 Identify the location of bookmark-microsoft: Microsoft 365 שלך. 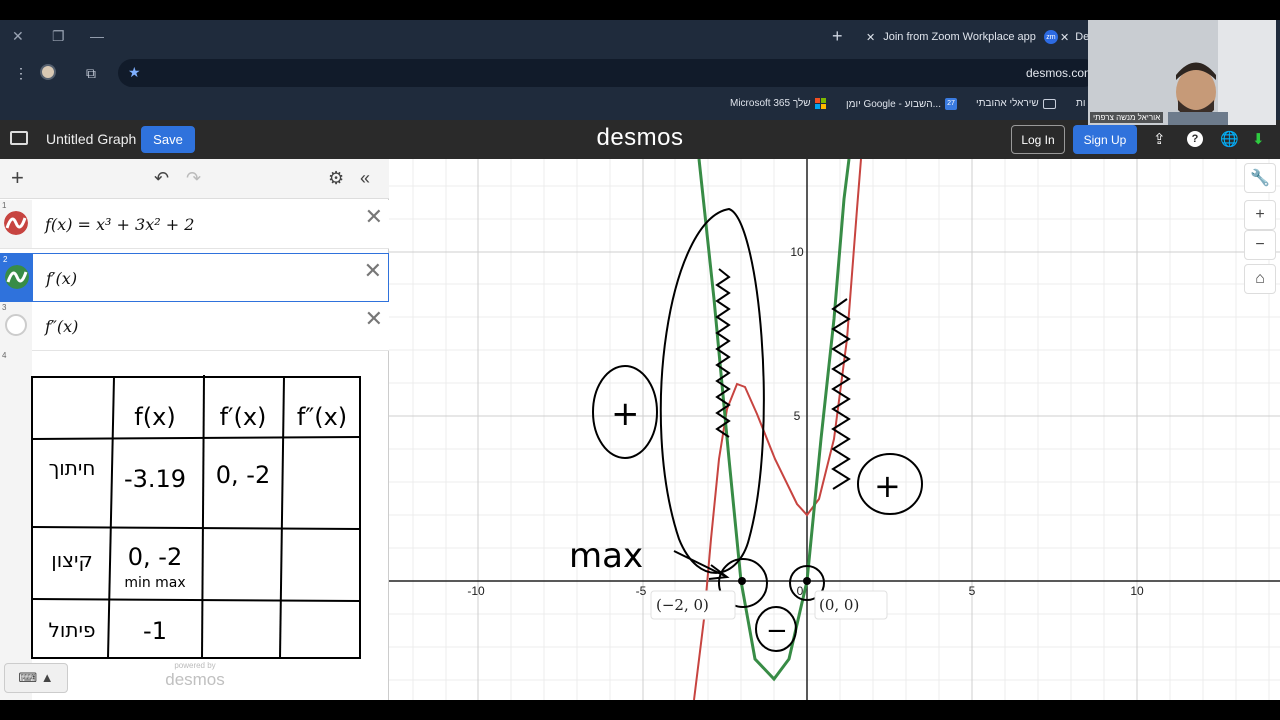
(778, 103).